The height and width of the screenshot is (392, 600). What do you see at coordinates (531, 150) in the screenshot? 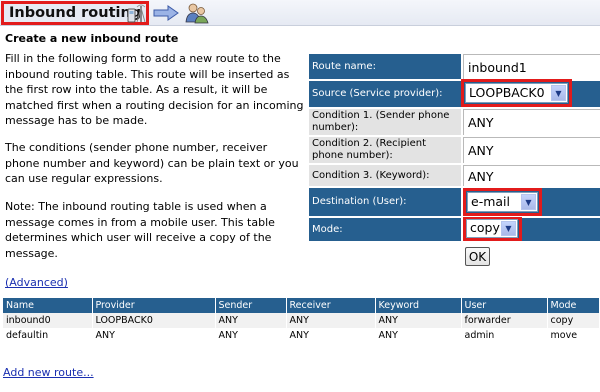
I see `condition2-input: ANY` at bounding box center [531, 150].